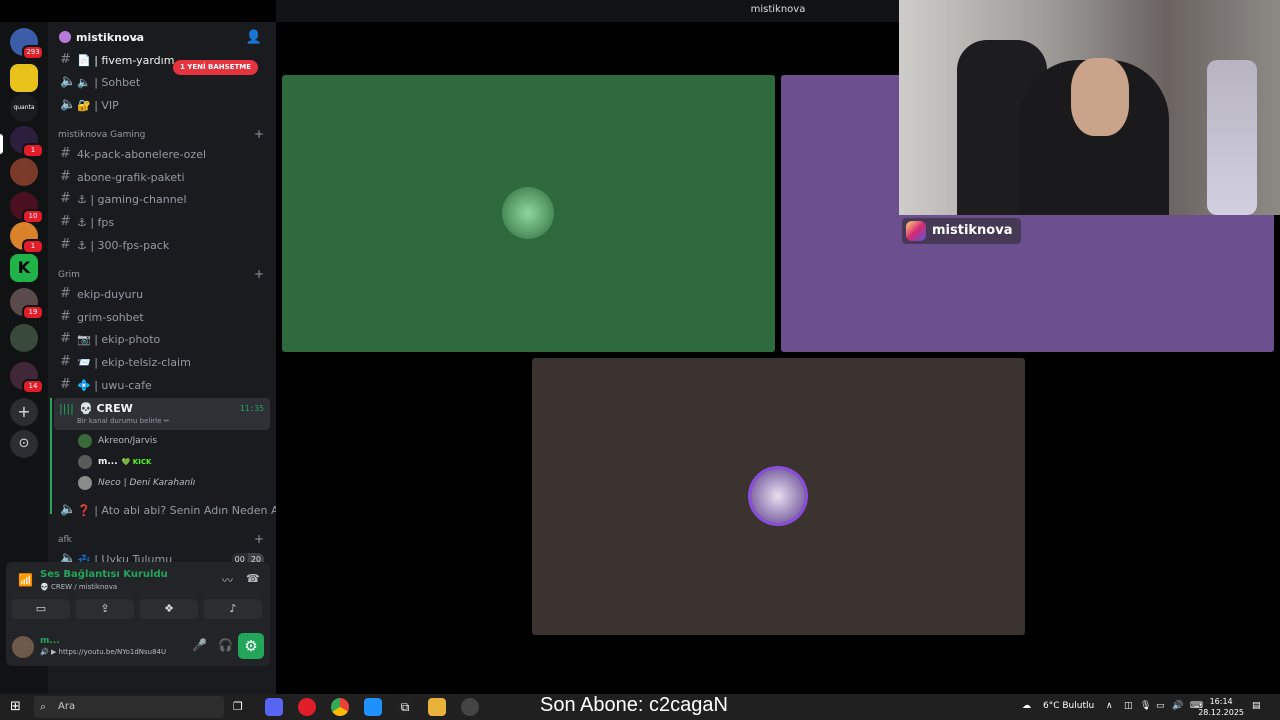 This screenshot has width=1280, height=720. I want to click on channel-label: 4k-pack-abonelere-ozel, so click(142, 154).